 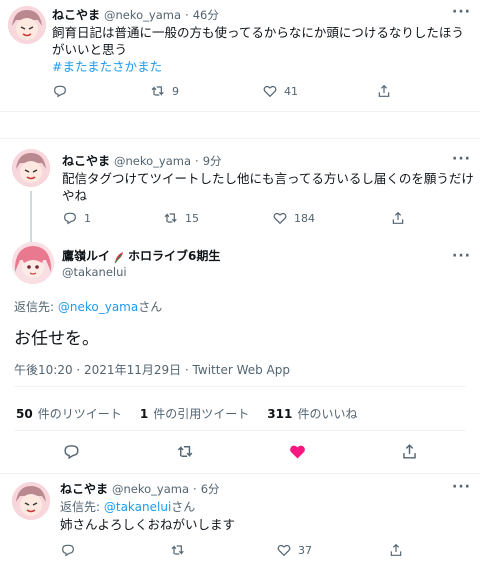 What do you see at coordinates (268, 178) in the screenshot?
I see `tweet-text-line: 配信タグつけてツイートしたし他にも言ってる方いるし届くのを願うだけ` at bounding box center [268, 178].